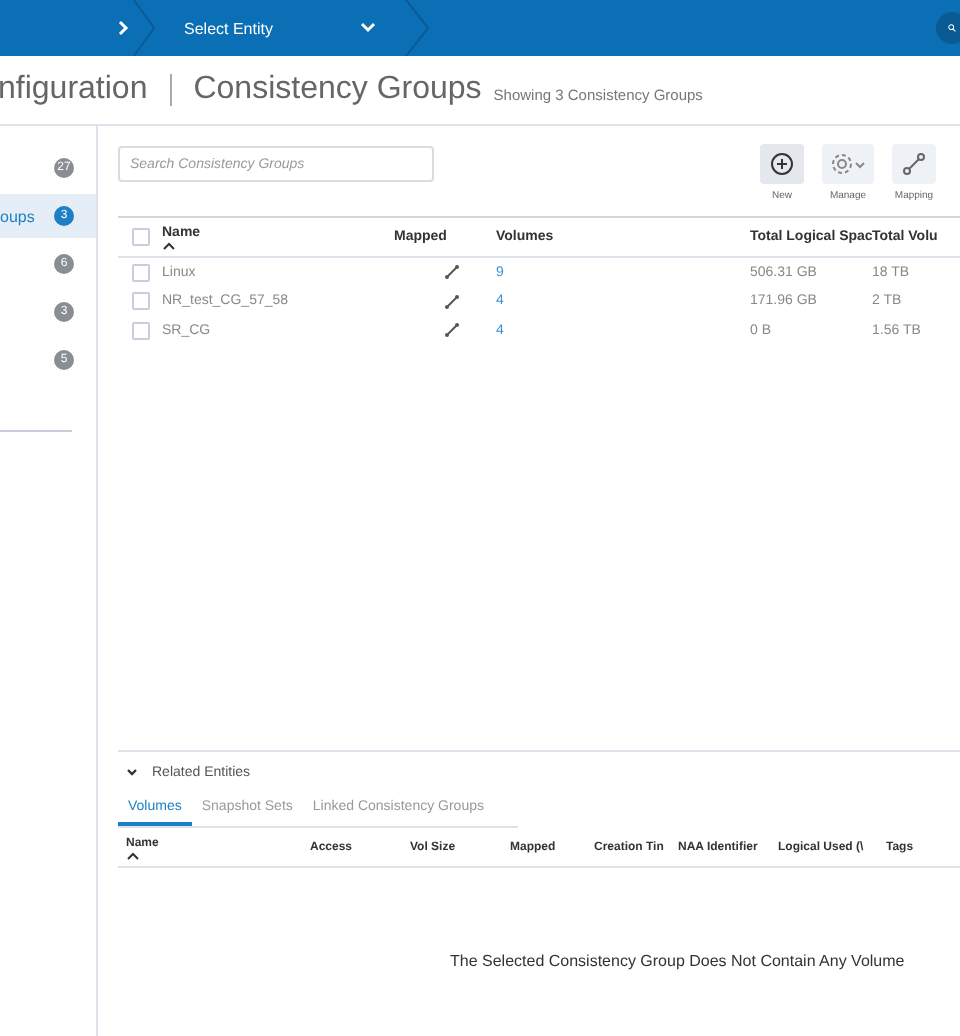 The image size is (960, 1036). Describe the element at coordinates (418, 28) in the screenshot. I see `breadcrumb-divider-icon` at that location.